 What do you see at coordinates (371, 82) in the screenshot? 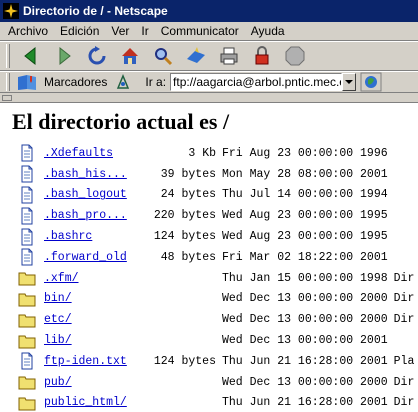
I see `related-sites-icon` at bounding box center [371, 82].